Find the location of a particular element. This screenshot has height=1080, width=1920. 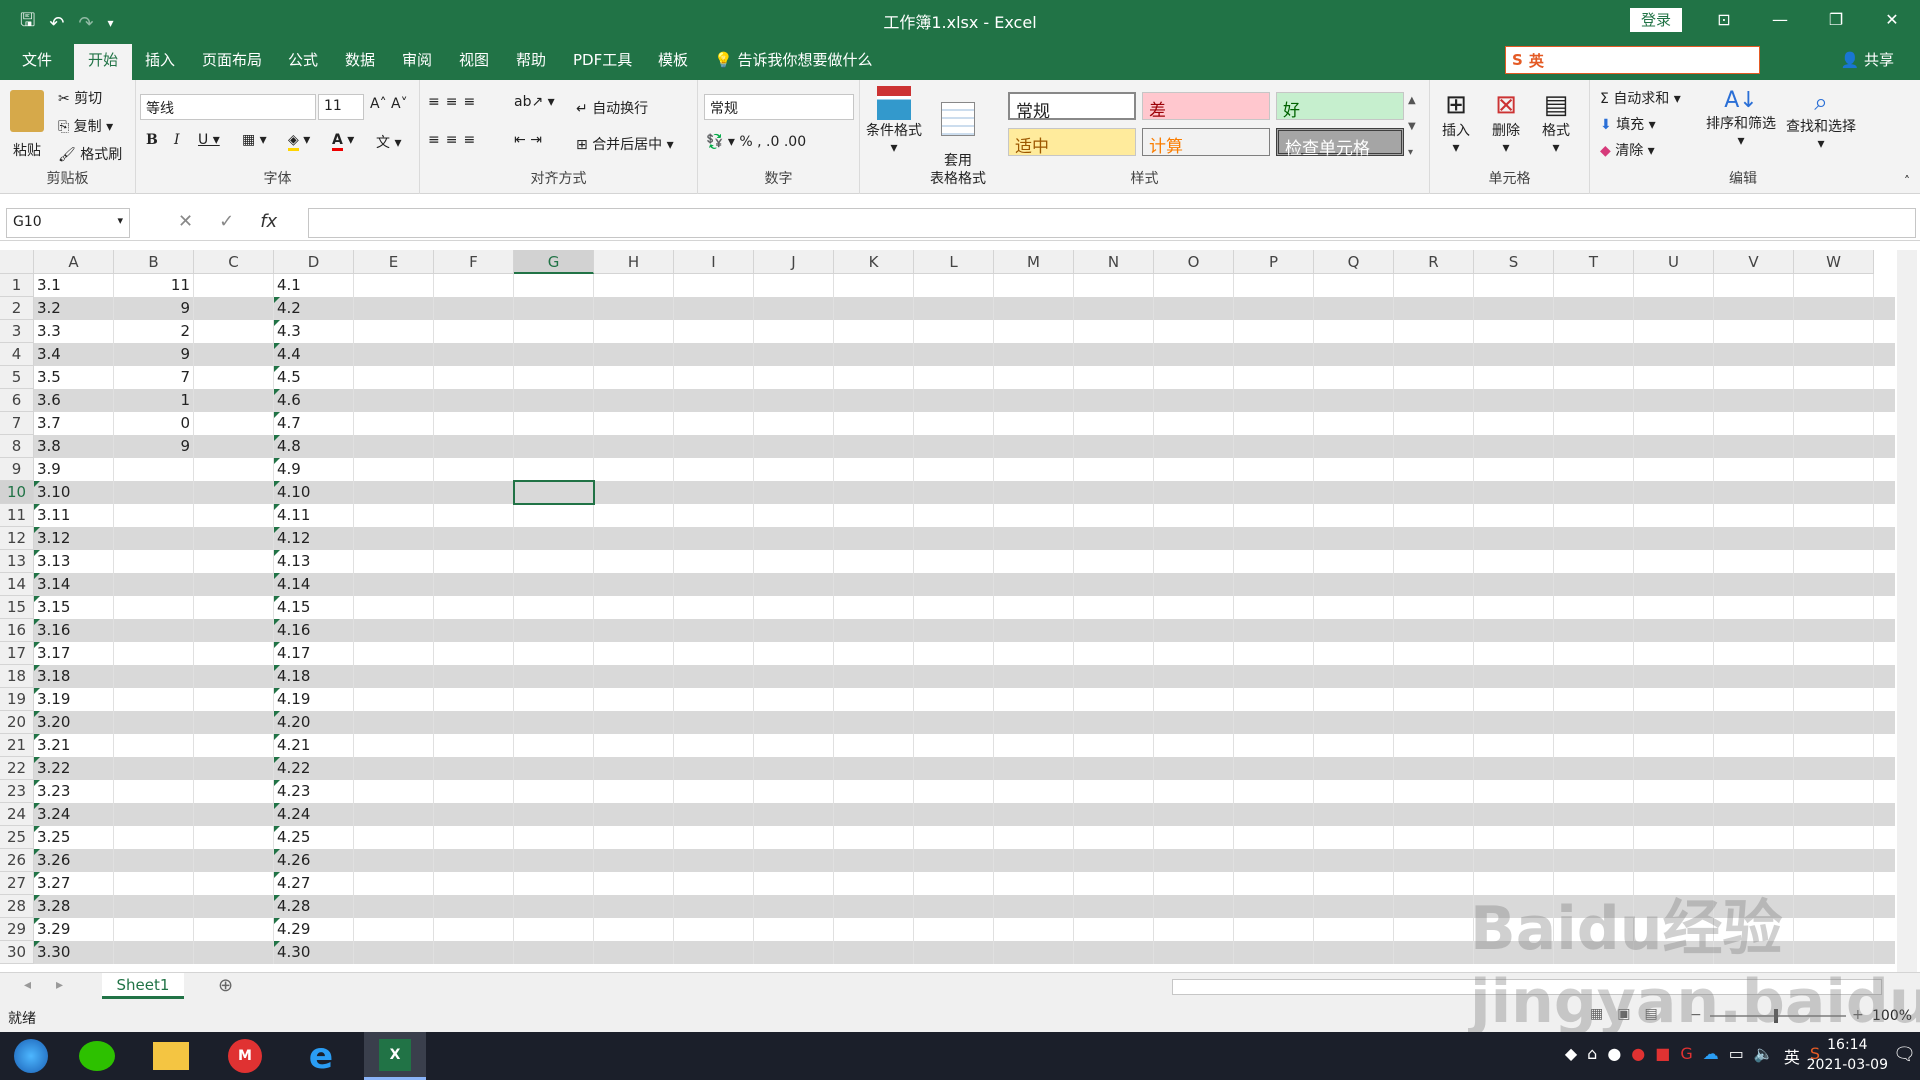

cell-a: 3.11 is located at coordinates (74, 515).